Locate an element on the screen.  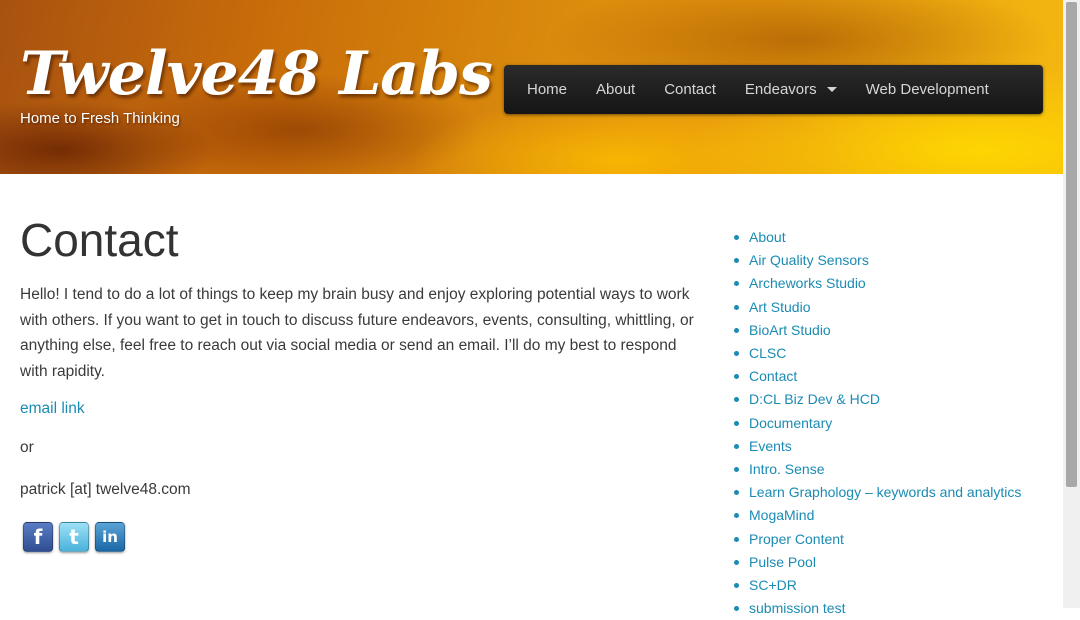
nav-home: Home is located at coordinates (547, 89).